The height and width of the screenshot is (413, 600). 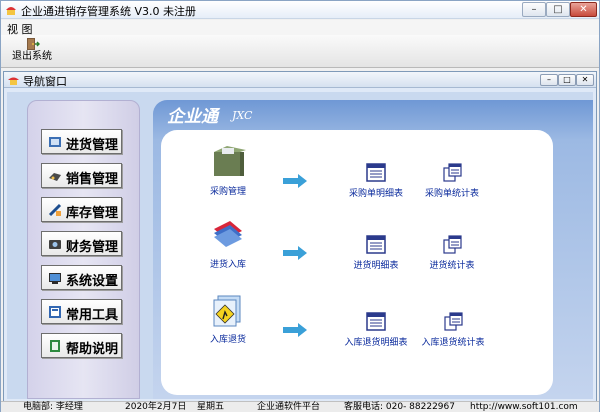 I want to click on purchase-stats-report-label: 采购单统计表, so click(x=451, y=194).